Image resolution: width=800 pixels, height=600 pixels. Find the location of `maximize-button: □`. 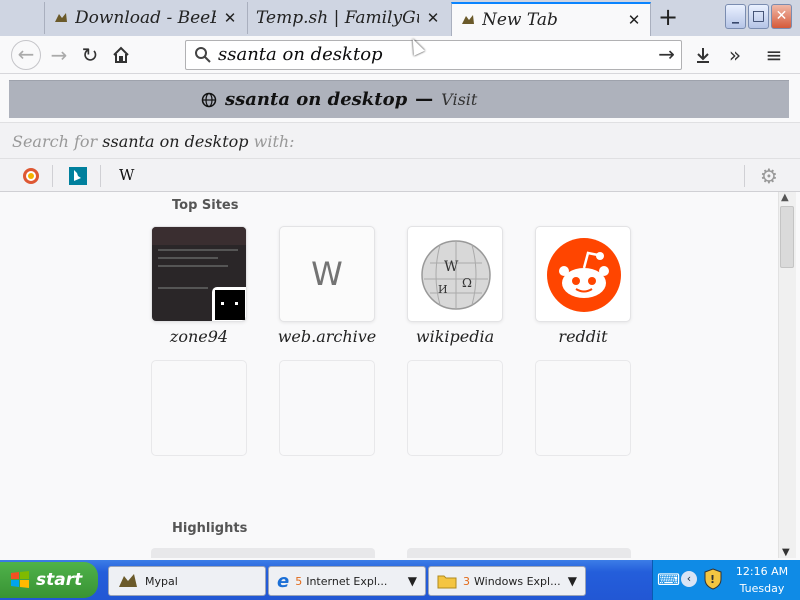

maximize-button: □ is located at coordinates (758, 16).